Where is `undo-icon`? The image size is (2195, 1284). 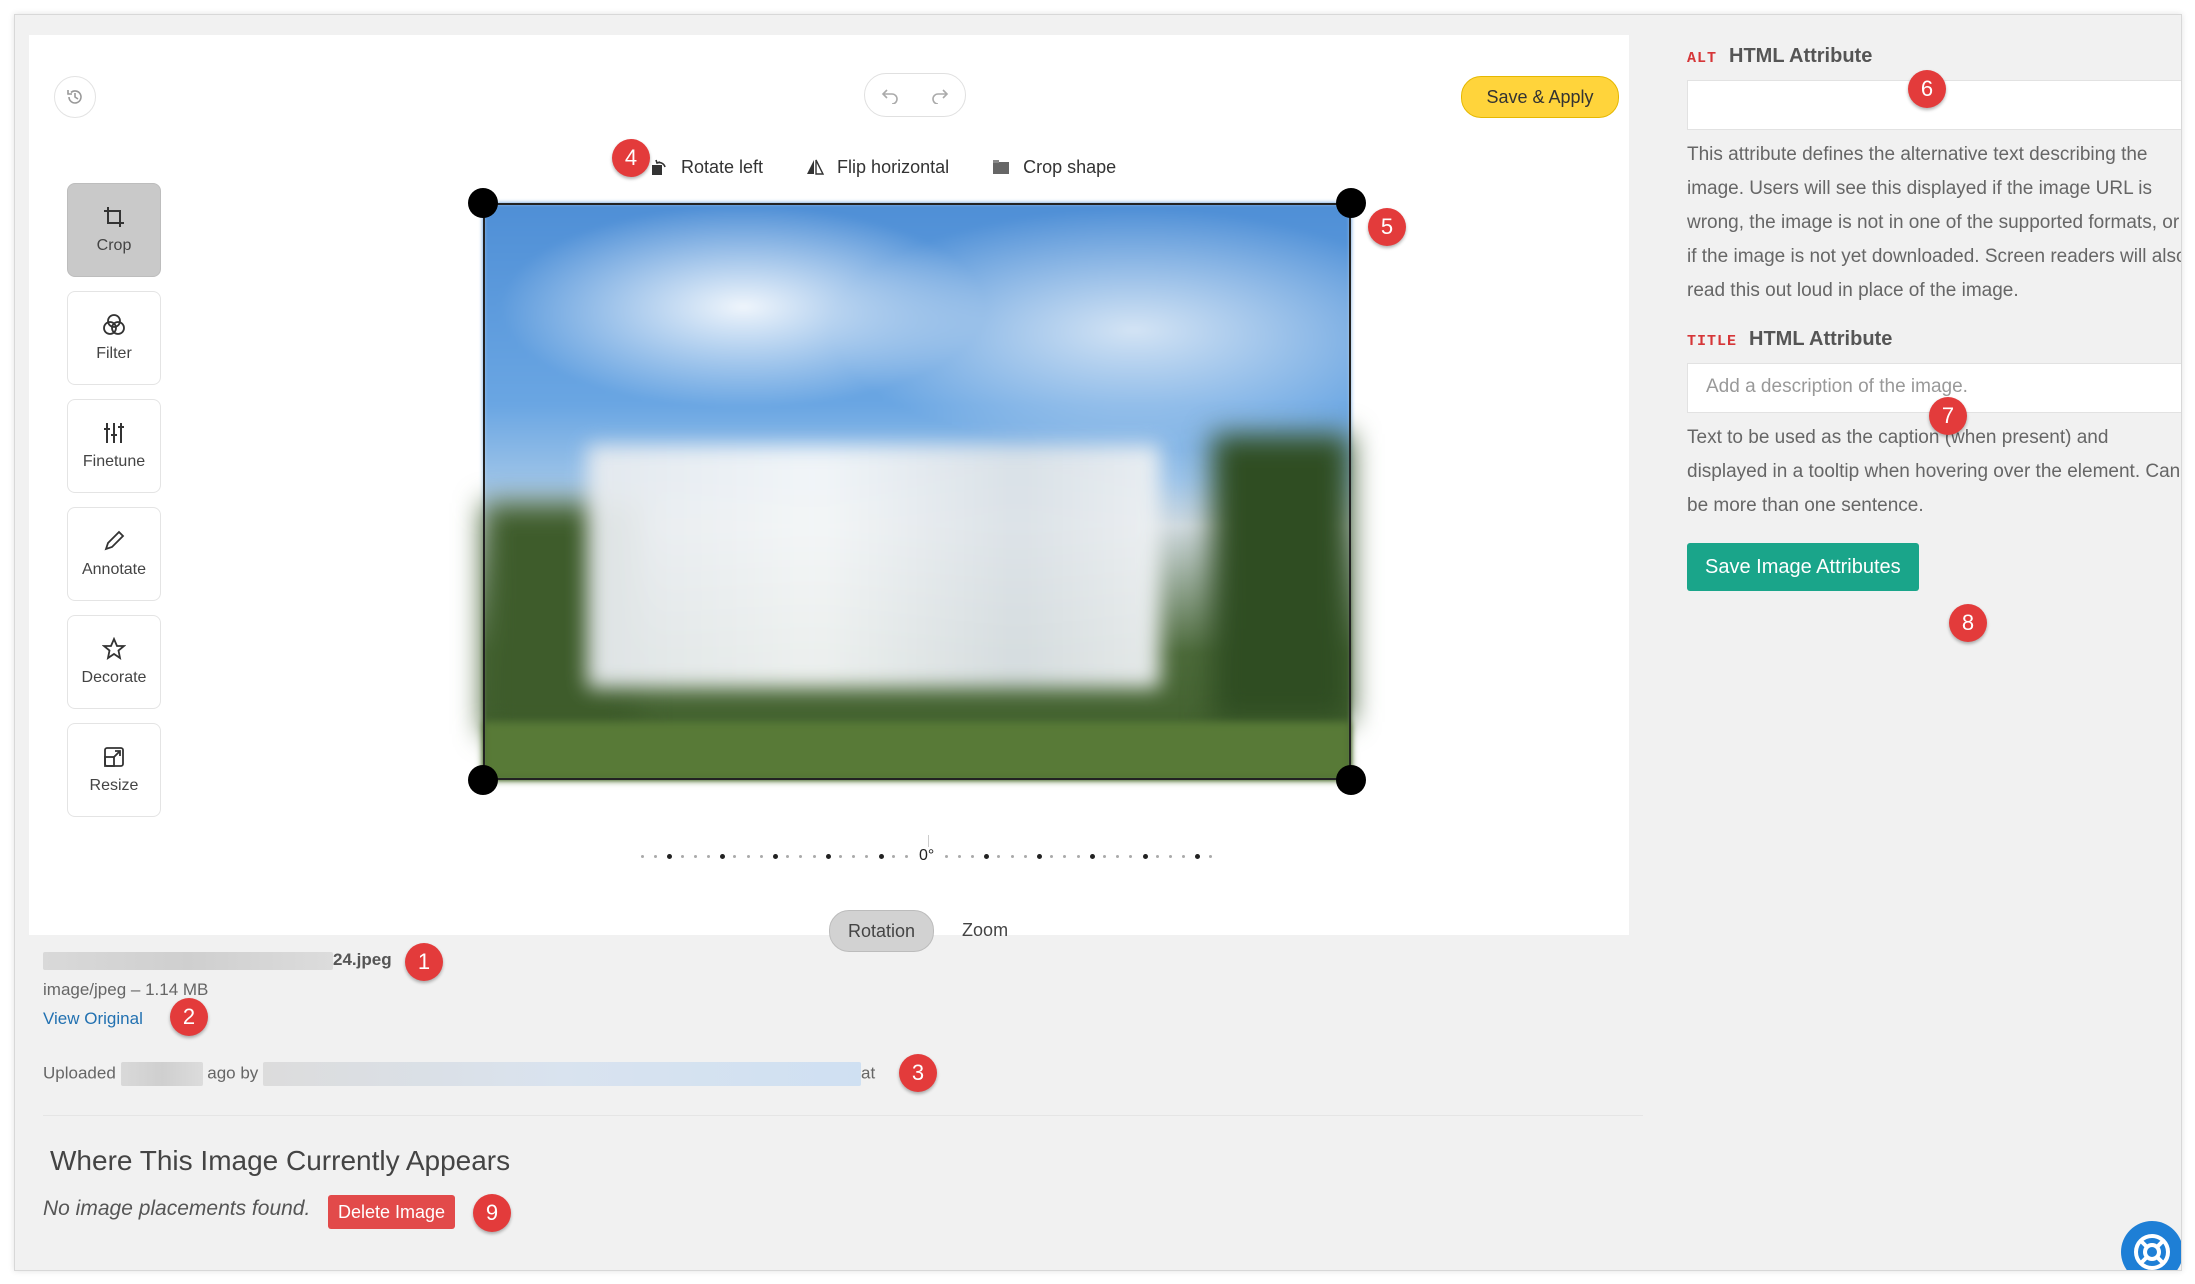 undo-icon is located at coordinates (889, 96).